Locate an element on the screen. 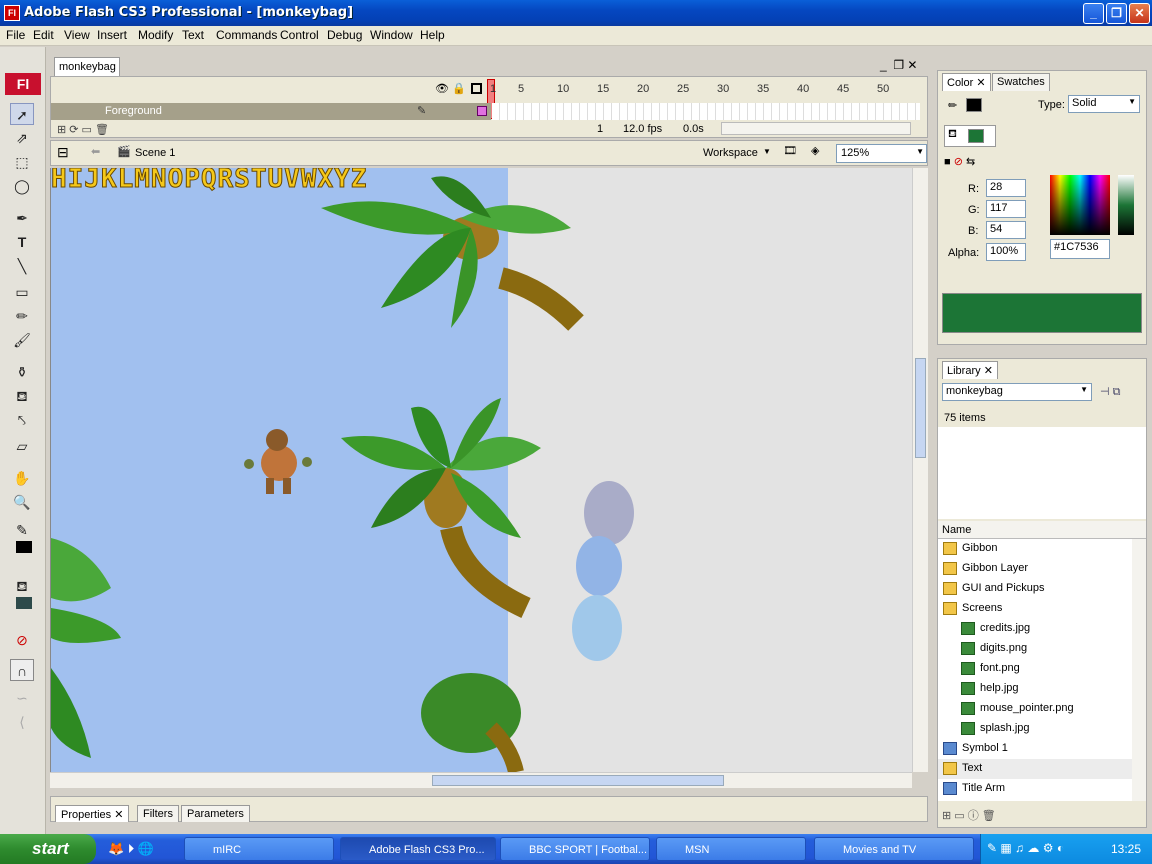 The image size is (1152, 864). zoom-tool-icon: 🔍 is located at coordinates (22, 502).